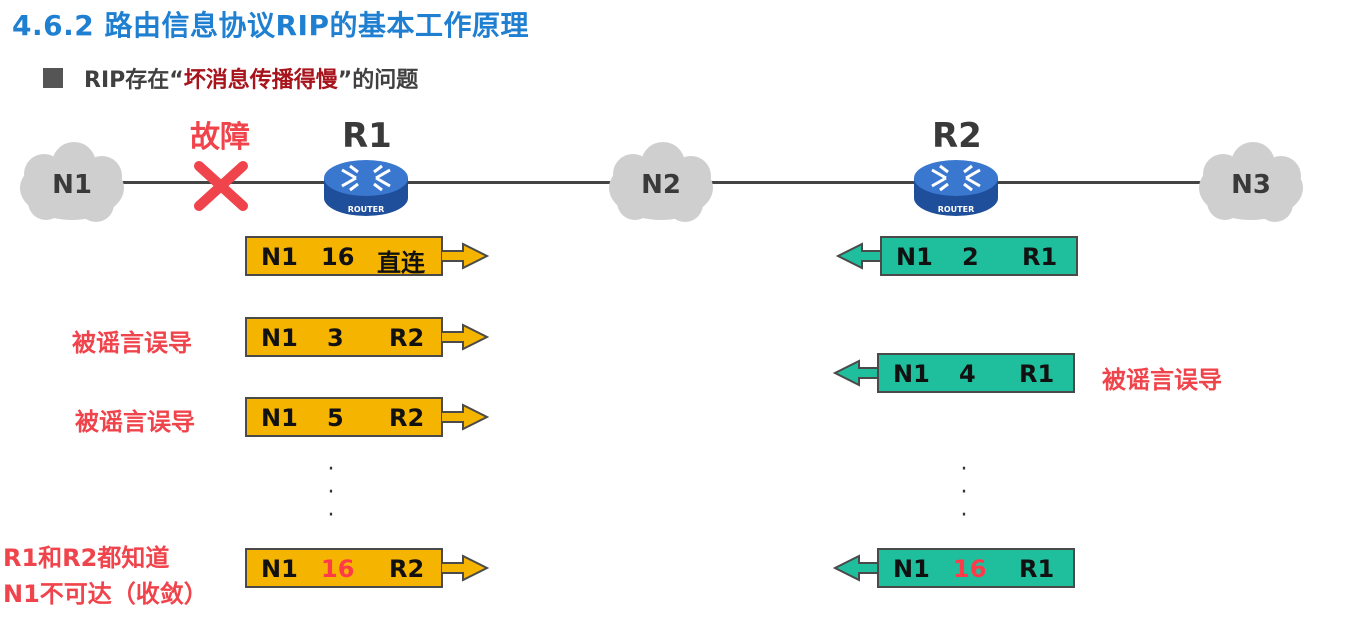 The width and height of the screenshot is (1348, 628). I want to click on network-n3-cloud: N3, so click(1251, 185).